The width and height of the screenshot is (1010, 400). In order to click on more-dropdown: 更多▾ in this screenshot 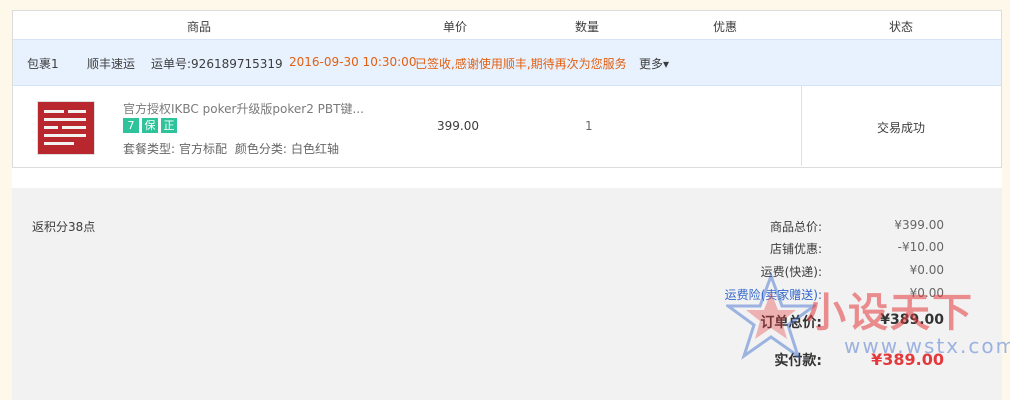, I will do `click(654, 63)`.